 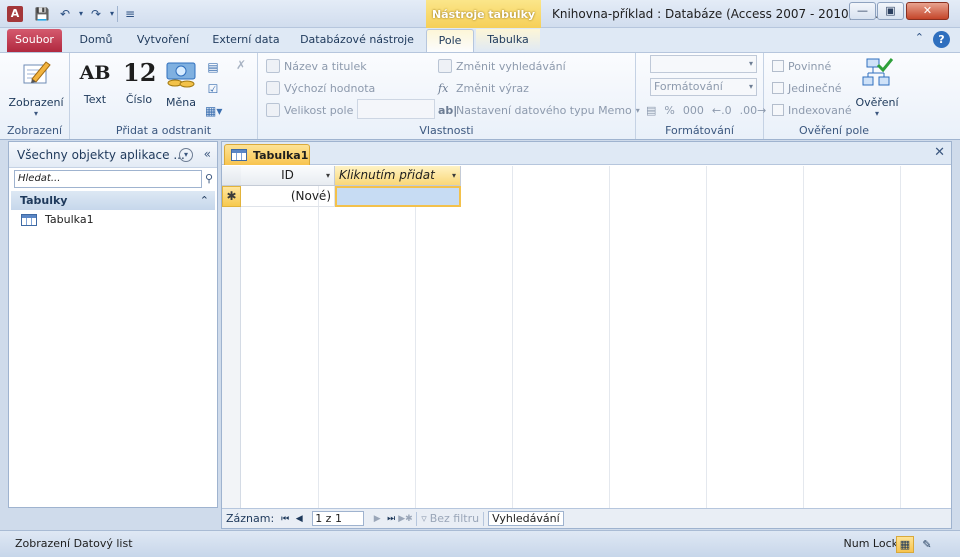 I want to click on current-record-input: 1 z 1, so click(x=338, y=518).